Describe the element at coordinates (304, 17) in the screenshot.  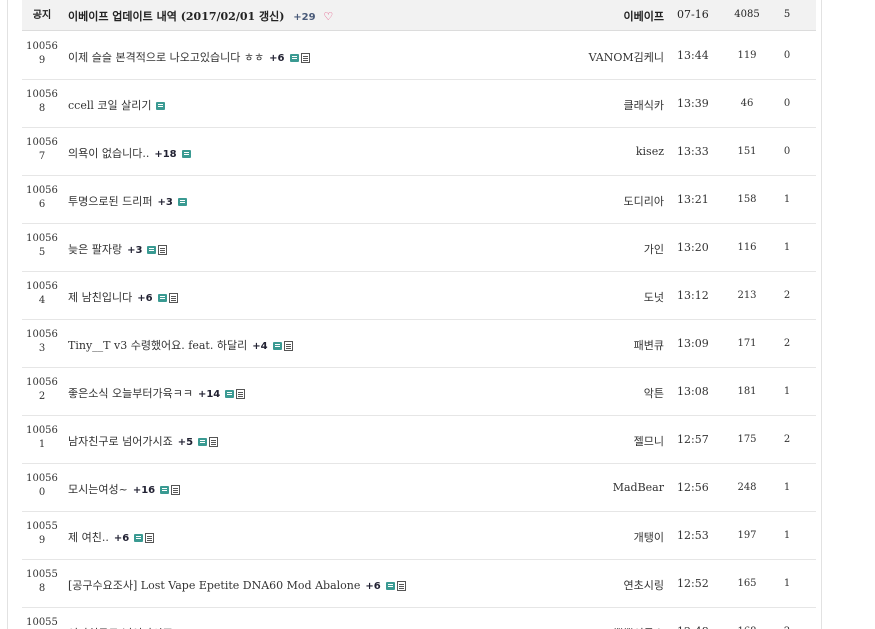
I see `notice-comment-count: +29` at that location.